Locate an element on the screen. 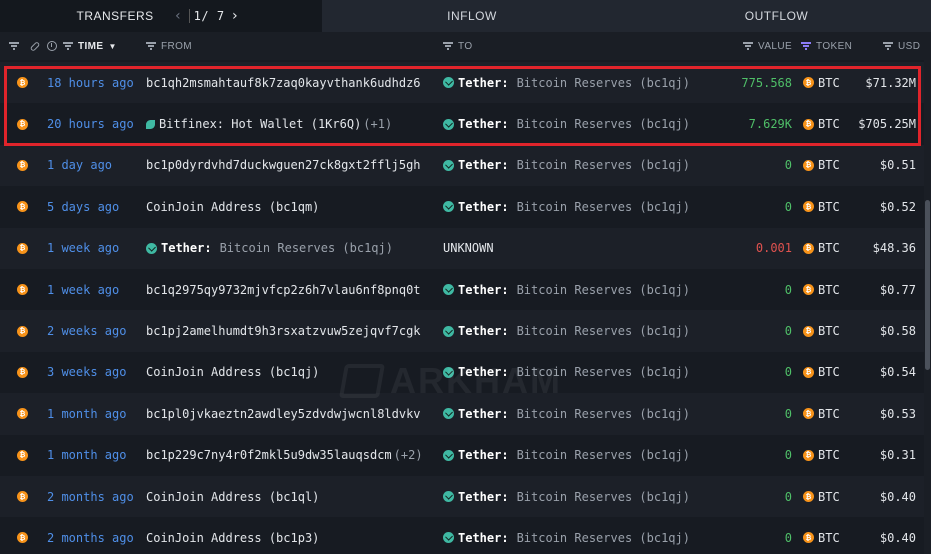 The width and height of the screenshot is (931, 554). from-cell: Bitfinex: Hot Wallet (1Kr6Q) (+1) is located at coordinates (291, 123).